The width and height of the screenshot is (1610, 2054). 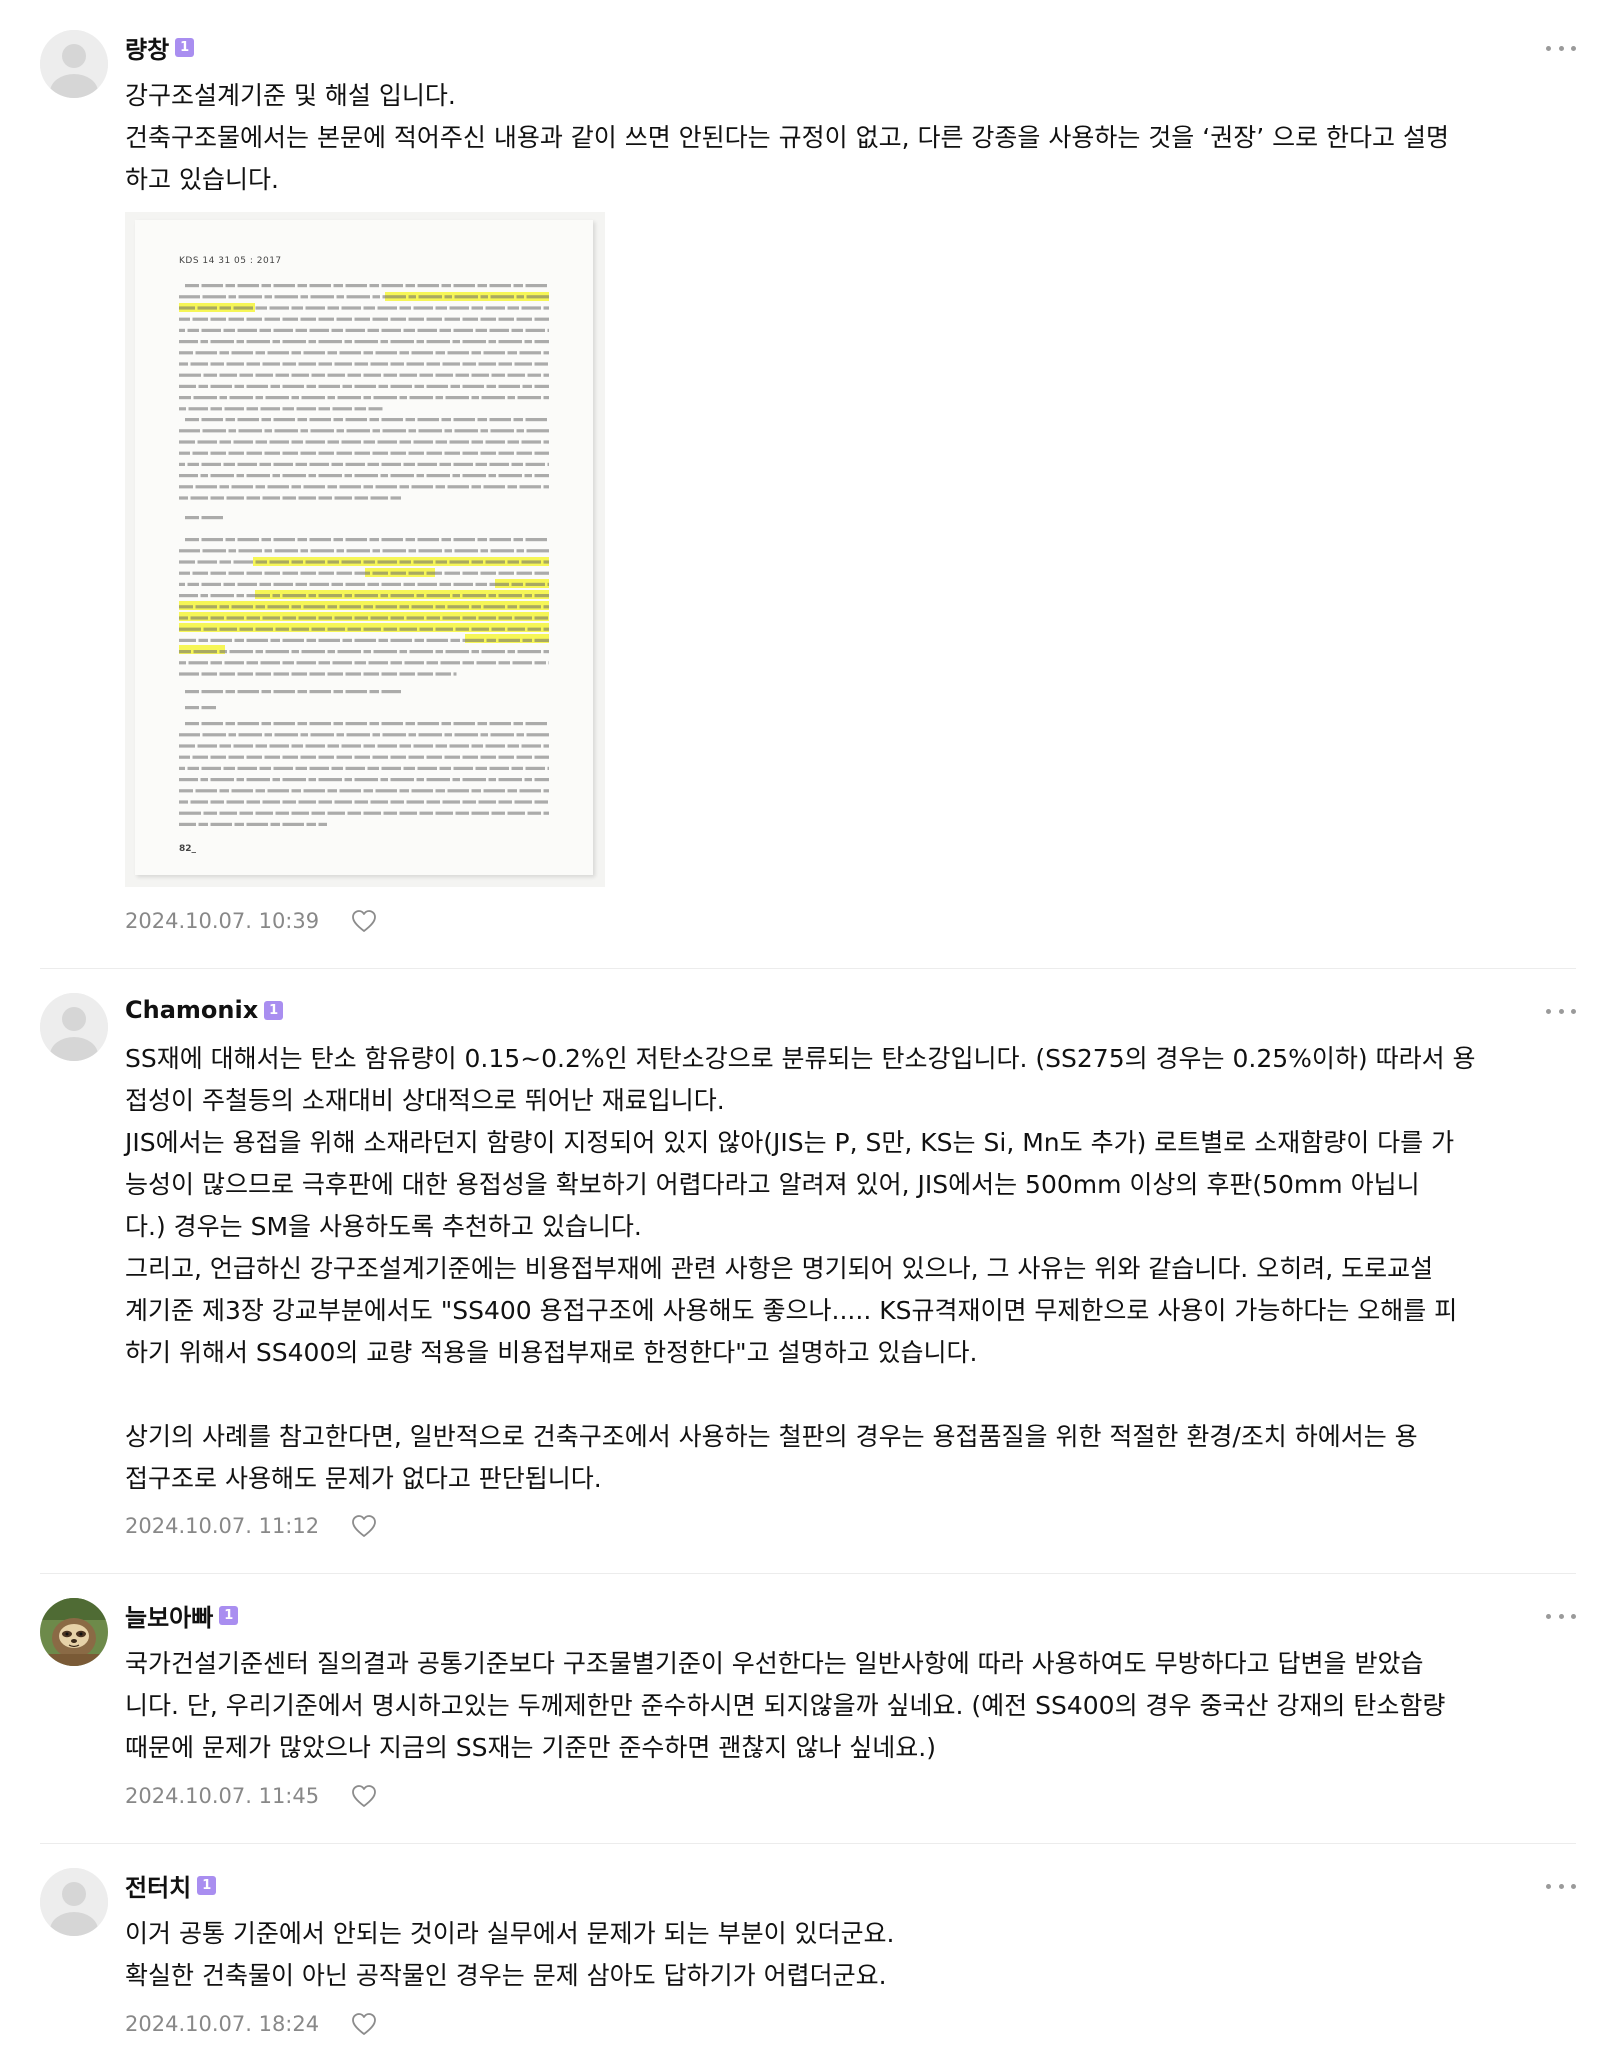 What do you see at coordinates (169, 1615) in the screenshot?
I see `author-name: 늘보아빠` at bounding box center [169, 1615].